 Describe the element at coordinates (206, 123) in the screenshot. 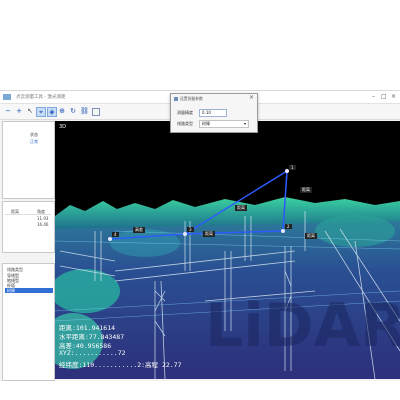

I see `line-type-value: 树障` at that location.